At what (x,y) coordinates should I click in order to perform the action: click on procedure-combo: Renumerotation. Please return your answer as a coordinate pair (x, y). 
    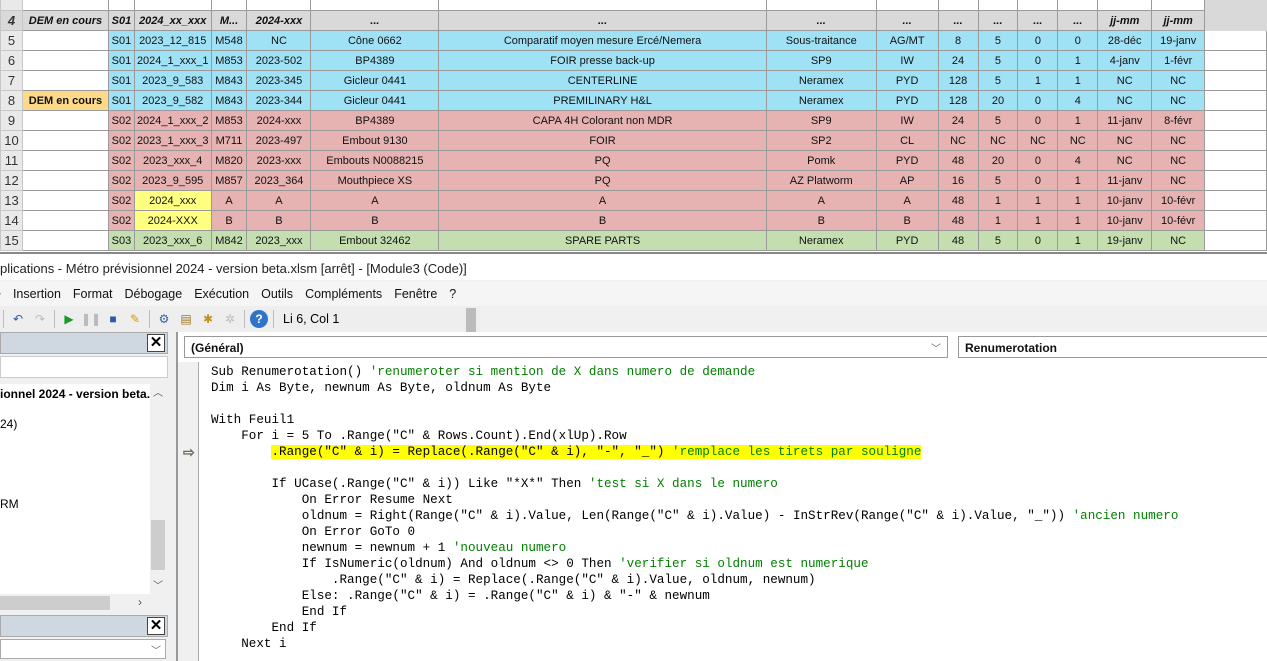
    Looking at the image, I should click on (1112, 347).